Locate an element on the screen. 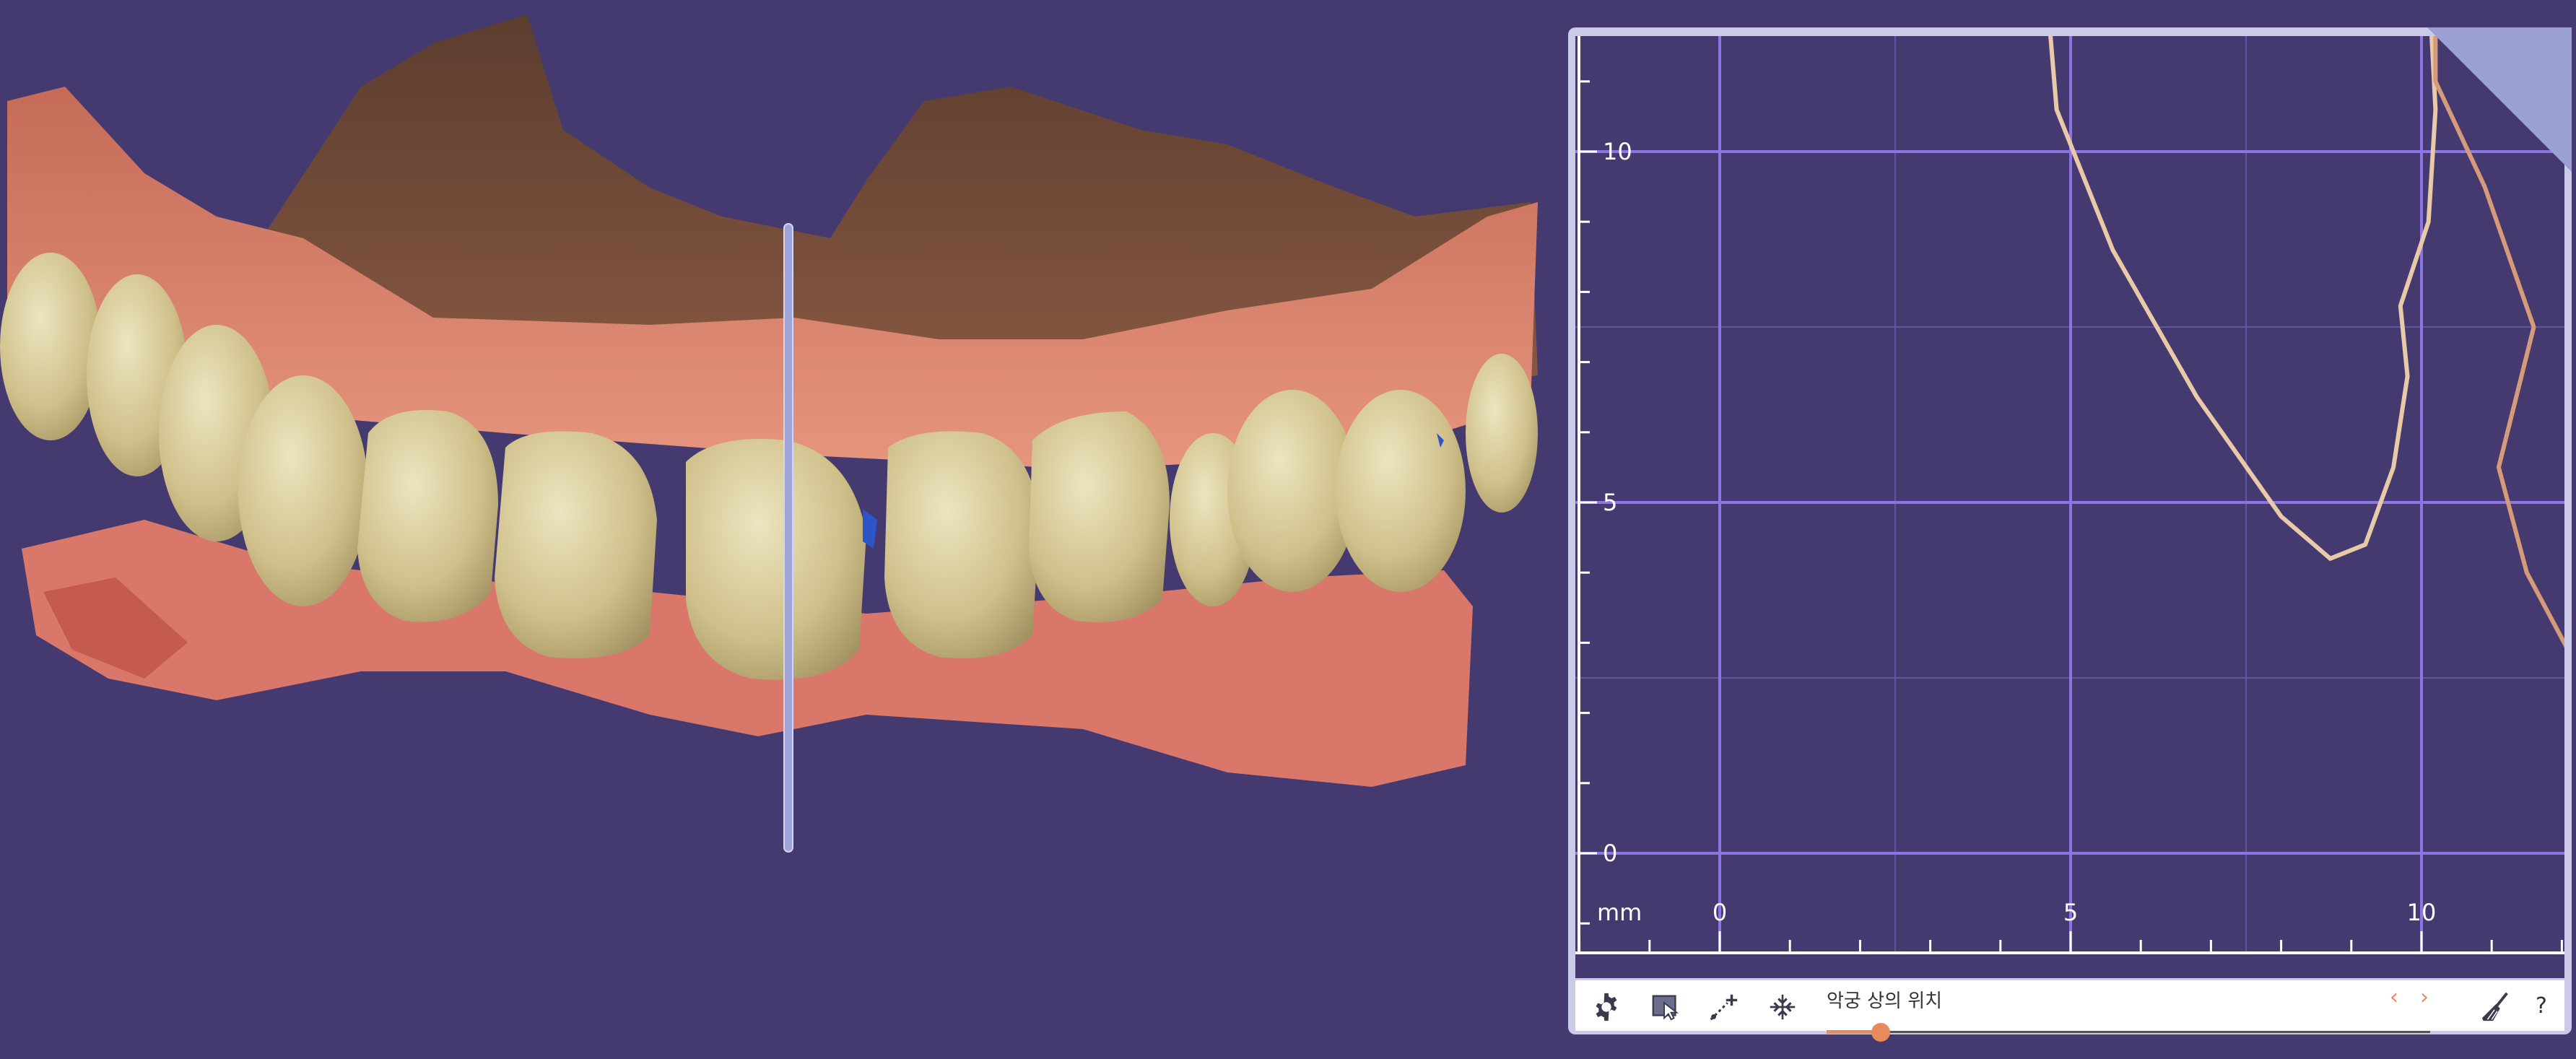 The height and width of the screenshot is (1059, 2576). point-add-button is located at coordinates (1723, 1007).